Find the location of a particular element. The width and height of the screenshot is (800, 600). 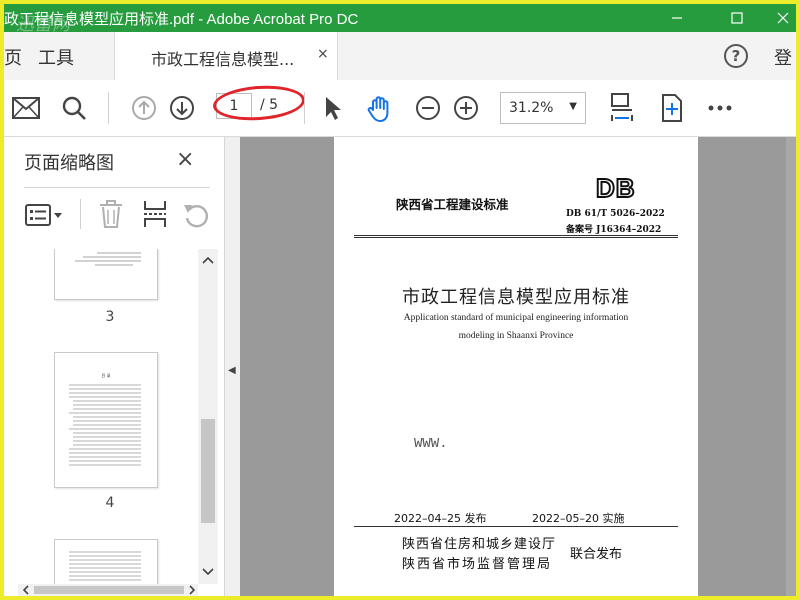

pane-close-icon: × is located at coordinates (185, 159).